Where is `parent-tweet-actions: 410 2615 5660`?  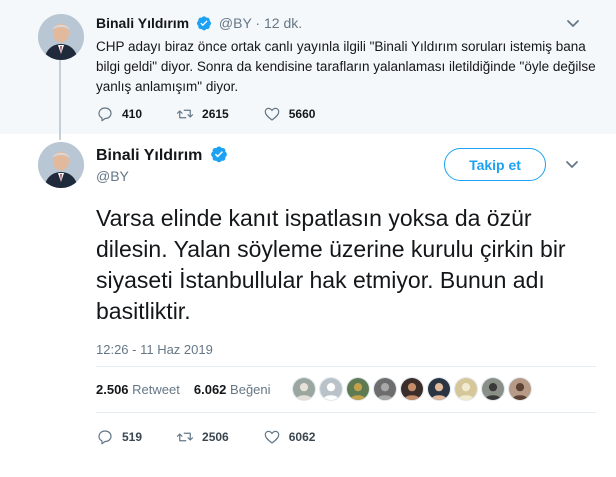
parent-tweet-actions: 410 2615 5660 is located at coordinates (222, 114).